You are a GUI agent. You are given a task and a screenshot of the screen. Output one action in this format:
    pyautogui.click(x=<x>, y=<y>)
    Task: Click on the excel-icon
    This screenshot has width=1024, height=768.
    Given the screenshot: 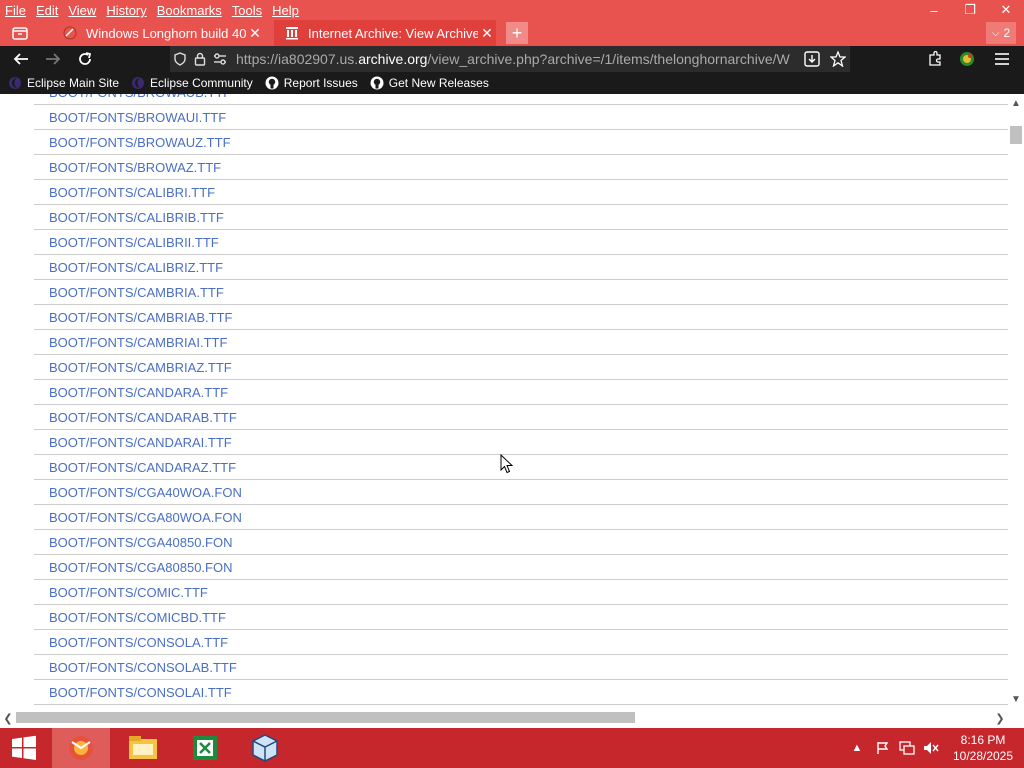 What is the action you would take?
    pyautogui.click(x=205, y=748)
    